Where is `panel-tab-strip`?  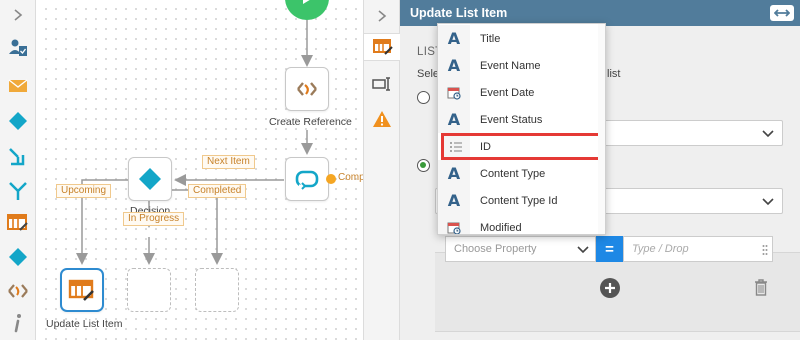 panel-tab-strip is located at coordinates (382, 170).